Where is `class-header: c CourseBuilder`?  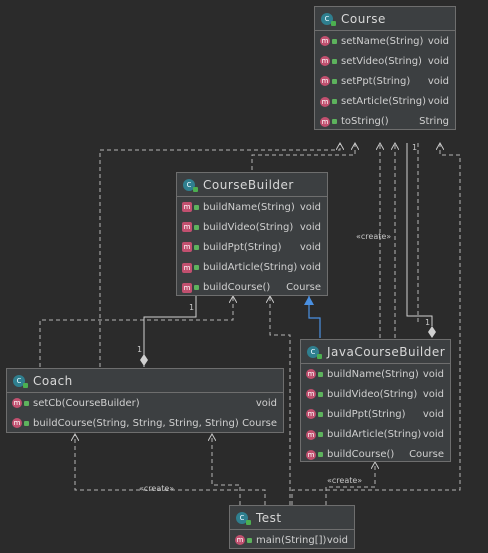 class-header: c CourseBuilder is located at coordinates (252, 185).